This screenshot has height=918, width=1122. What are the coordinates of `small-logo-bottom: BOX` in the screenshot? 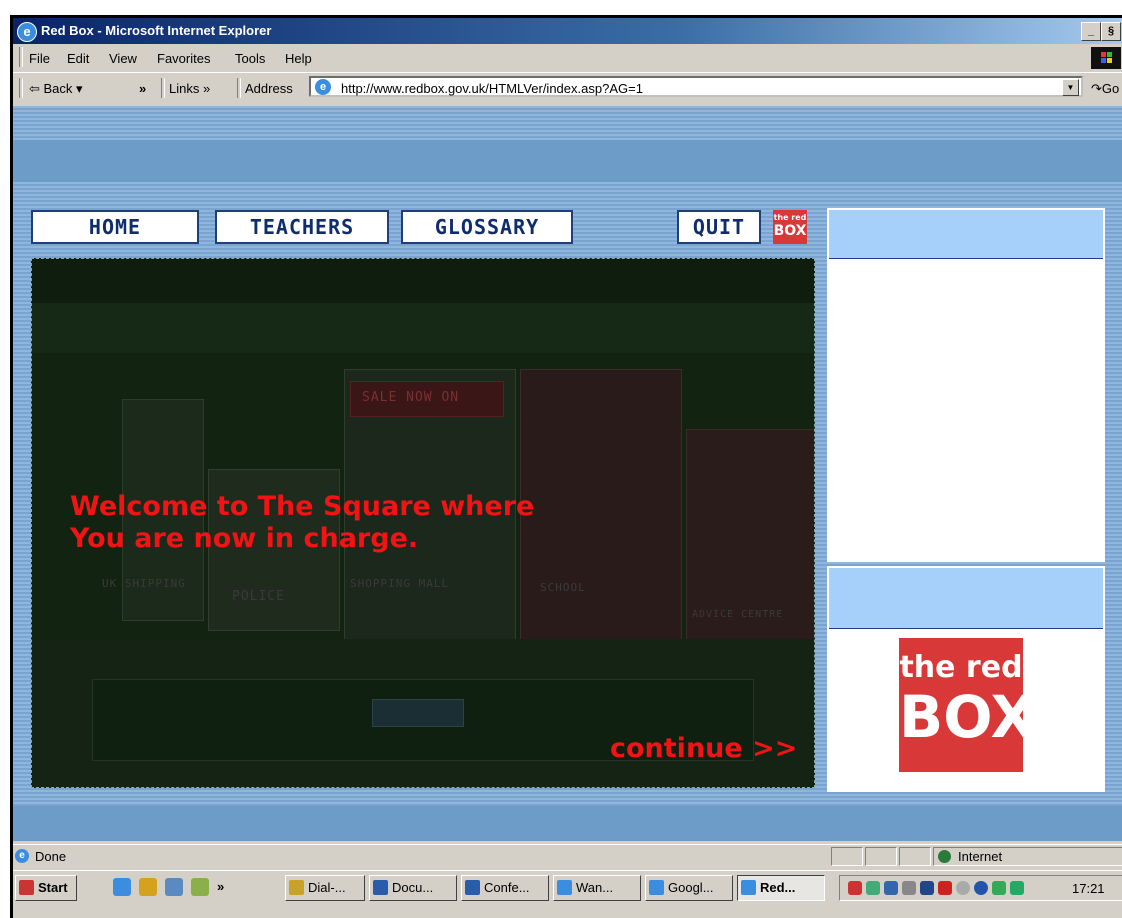 It's located at (790, 231).